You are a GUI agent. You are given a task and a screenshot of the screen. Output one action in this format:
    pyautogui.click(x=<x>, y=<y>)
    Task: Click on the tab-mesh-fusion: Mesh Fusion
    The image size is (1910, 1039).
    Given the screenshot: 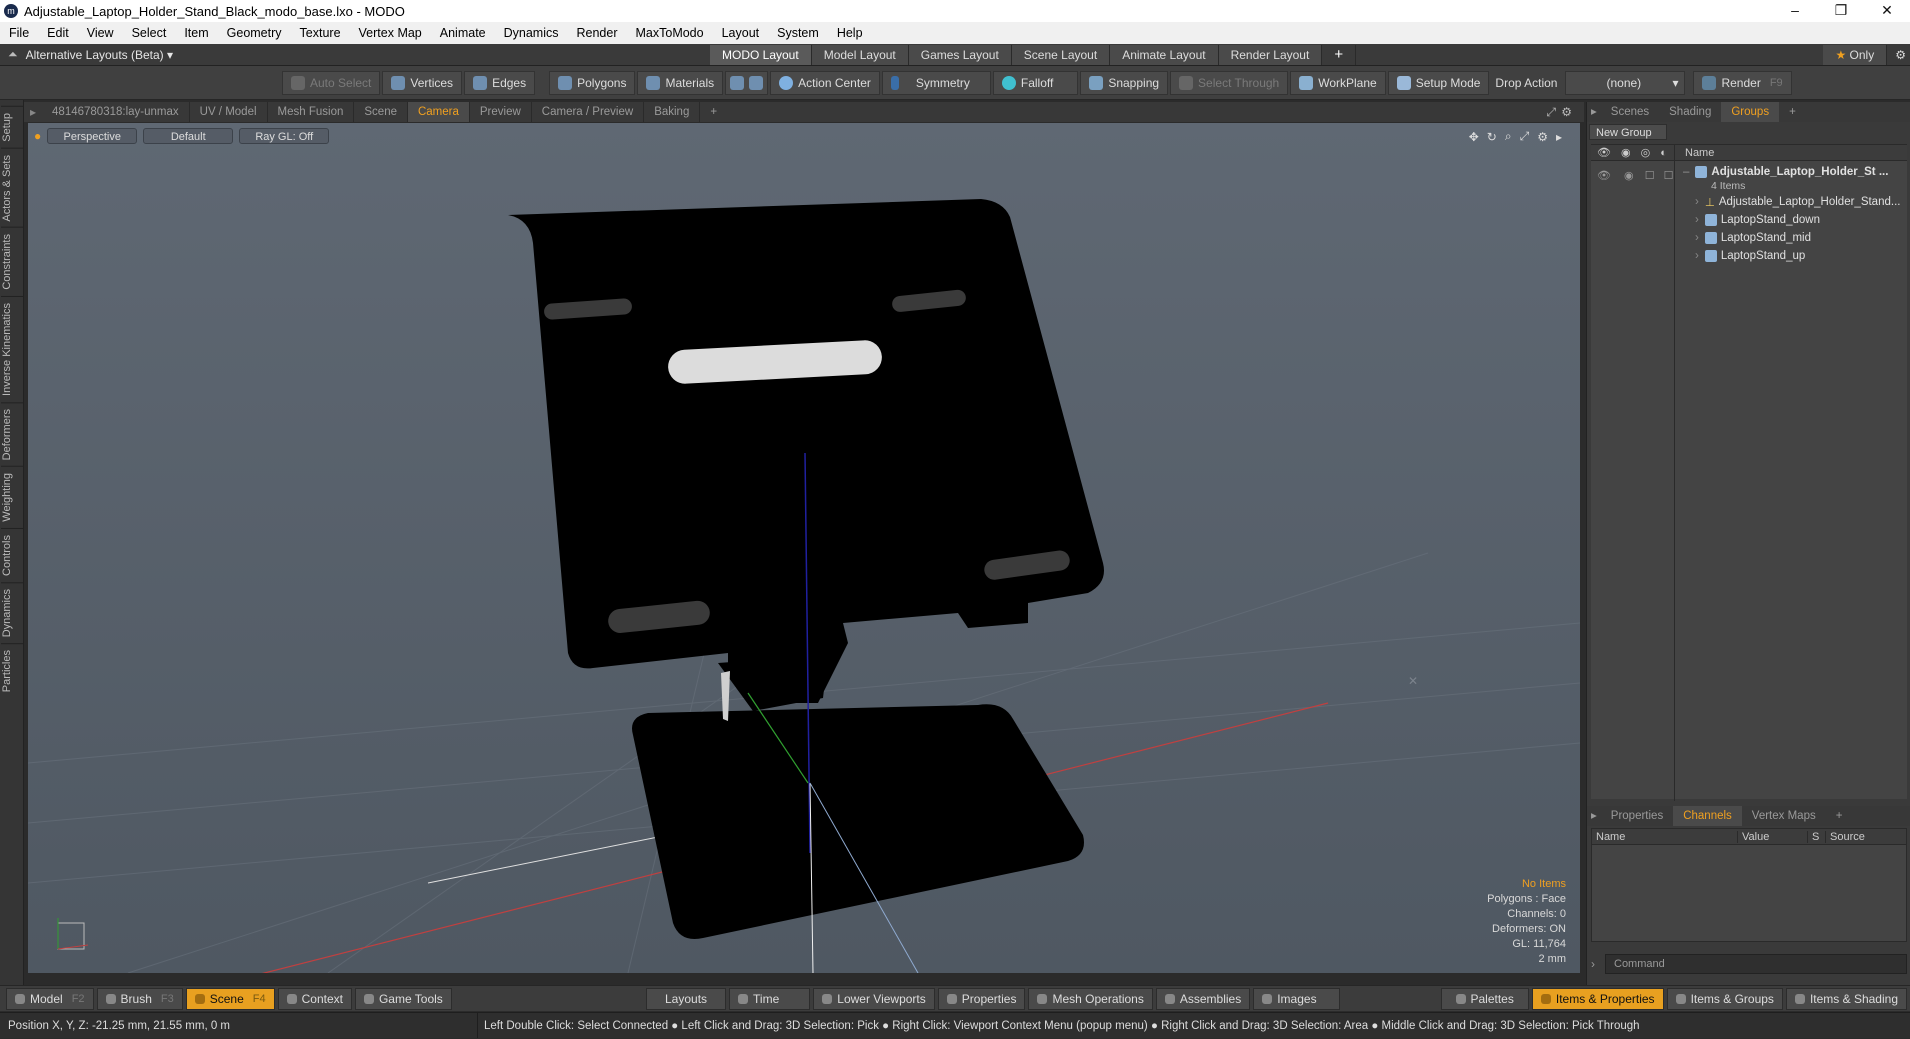 What is the action you would take?
    pyautogui.click(x=311, y=112)
    